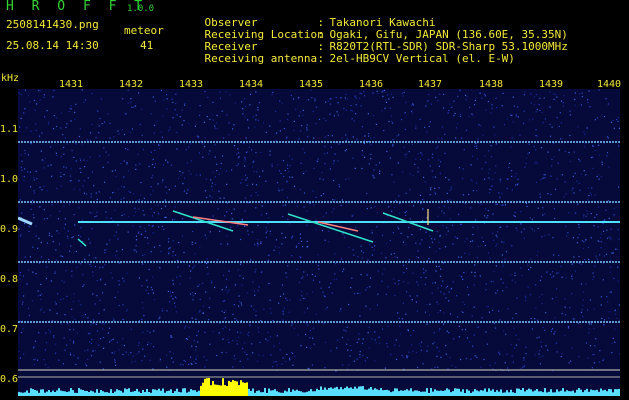 Image resolution: width=629 pixels, height=400 pixels. I want to click on capture-datetime: 25.08.14 14:30, so click(52, 45).